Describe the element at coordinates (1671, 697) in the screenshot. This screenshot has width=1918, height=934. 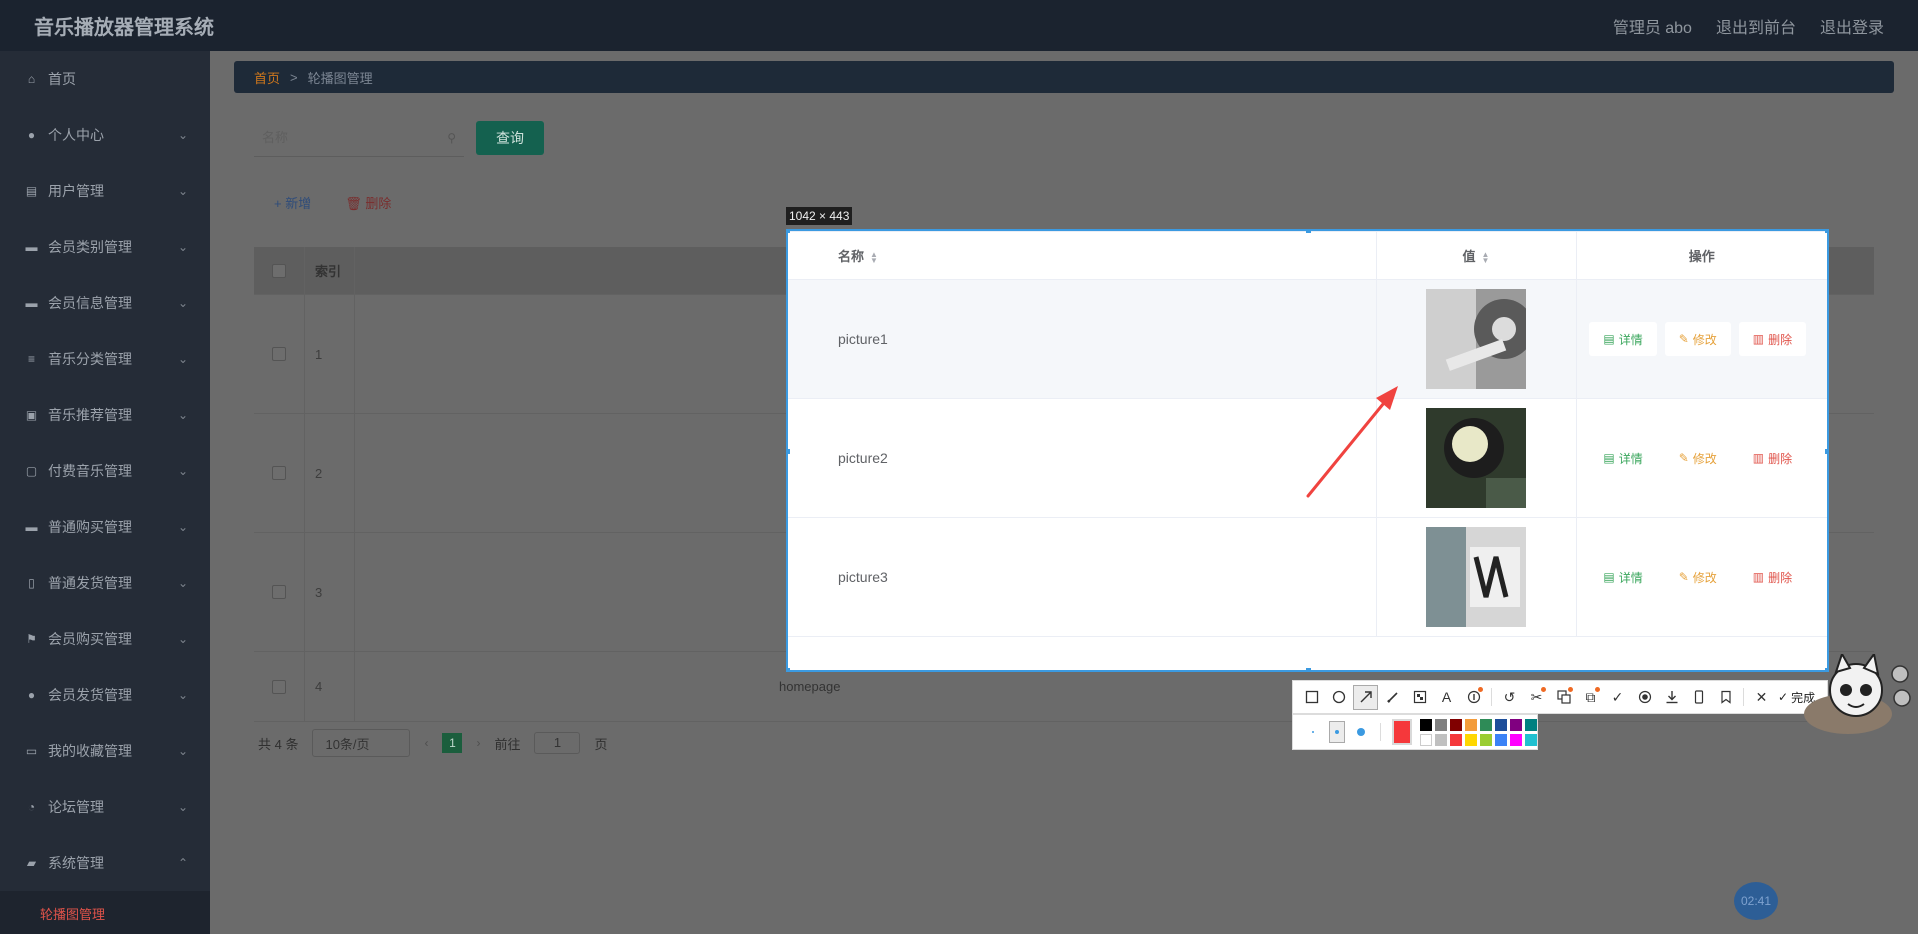
I see `download-icon` at that location.